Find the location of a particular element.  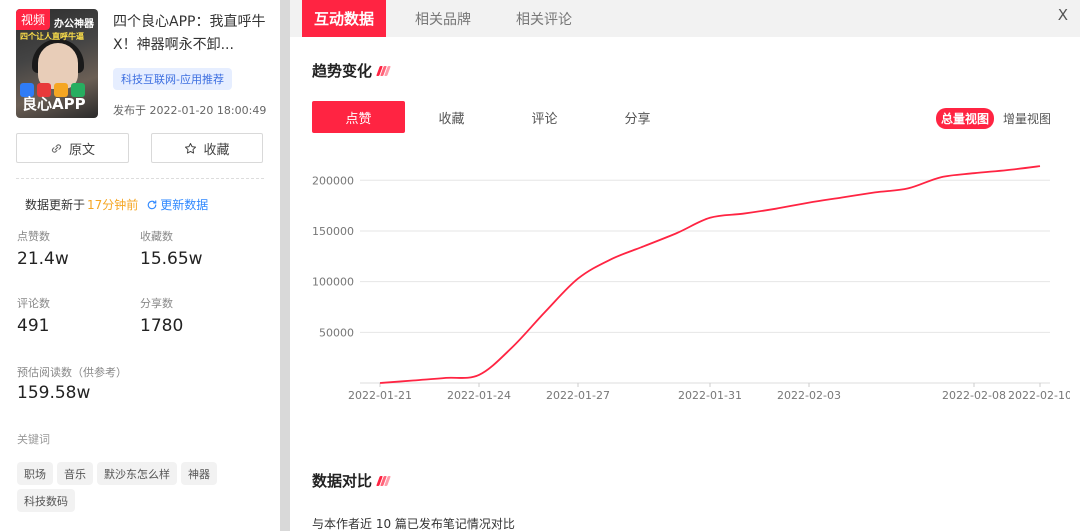

detail-tabs: 互动数据 相关品牌 相关评论 is located at coordinates (685, 18).